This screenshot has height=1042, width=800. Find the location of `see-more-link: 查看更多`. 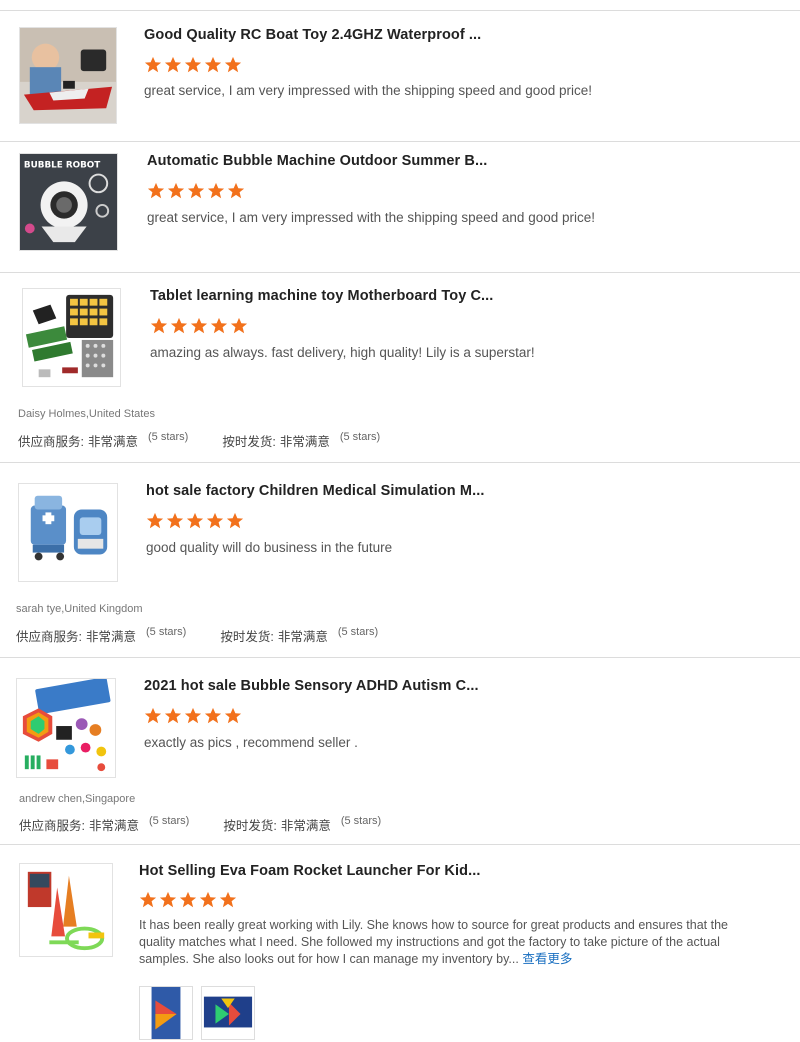

see-more-link: 查看更多 is located at coordinates (547, 959).